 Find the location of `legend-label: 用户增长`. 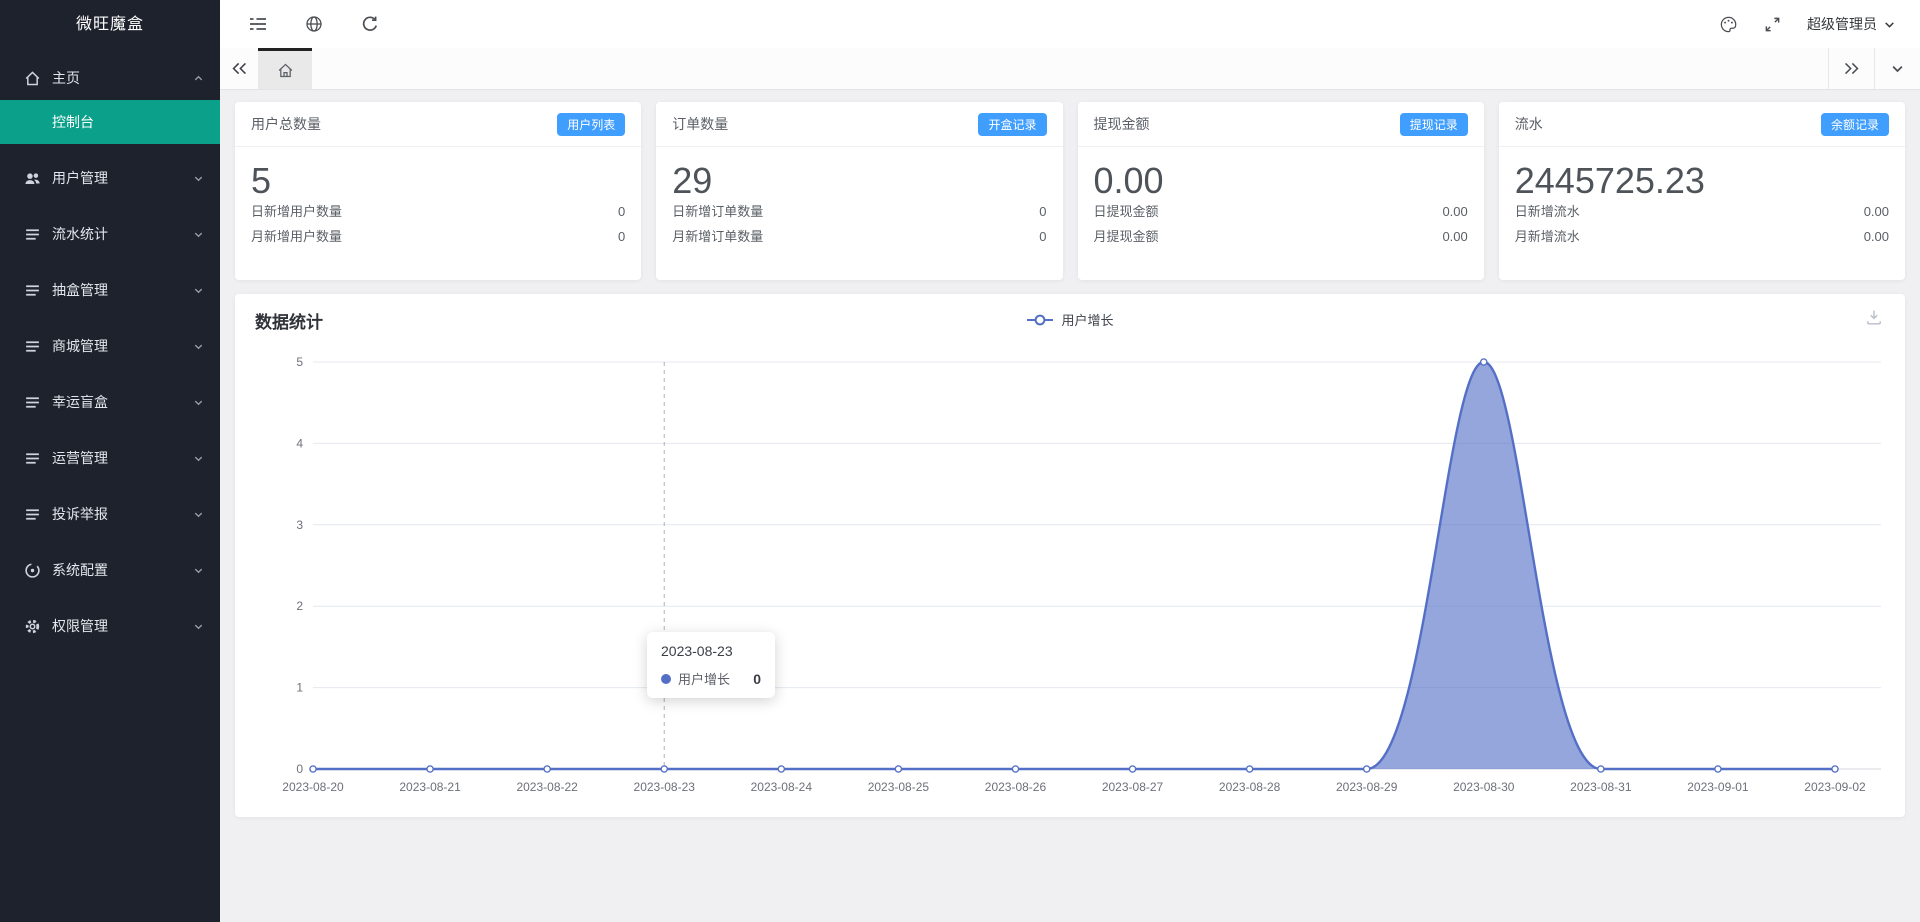

legend-label: 用户增长 is located at coordinates (1087, 320).